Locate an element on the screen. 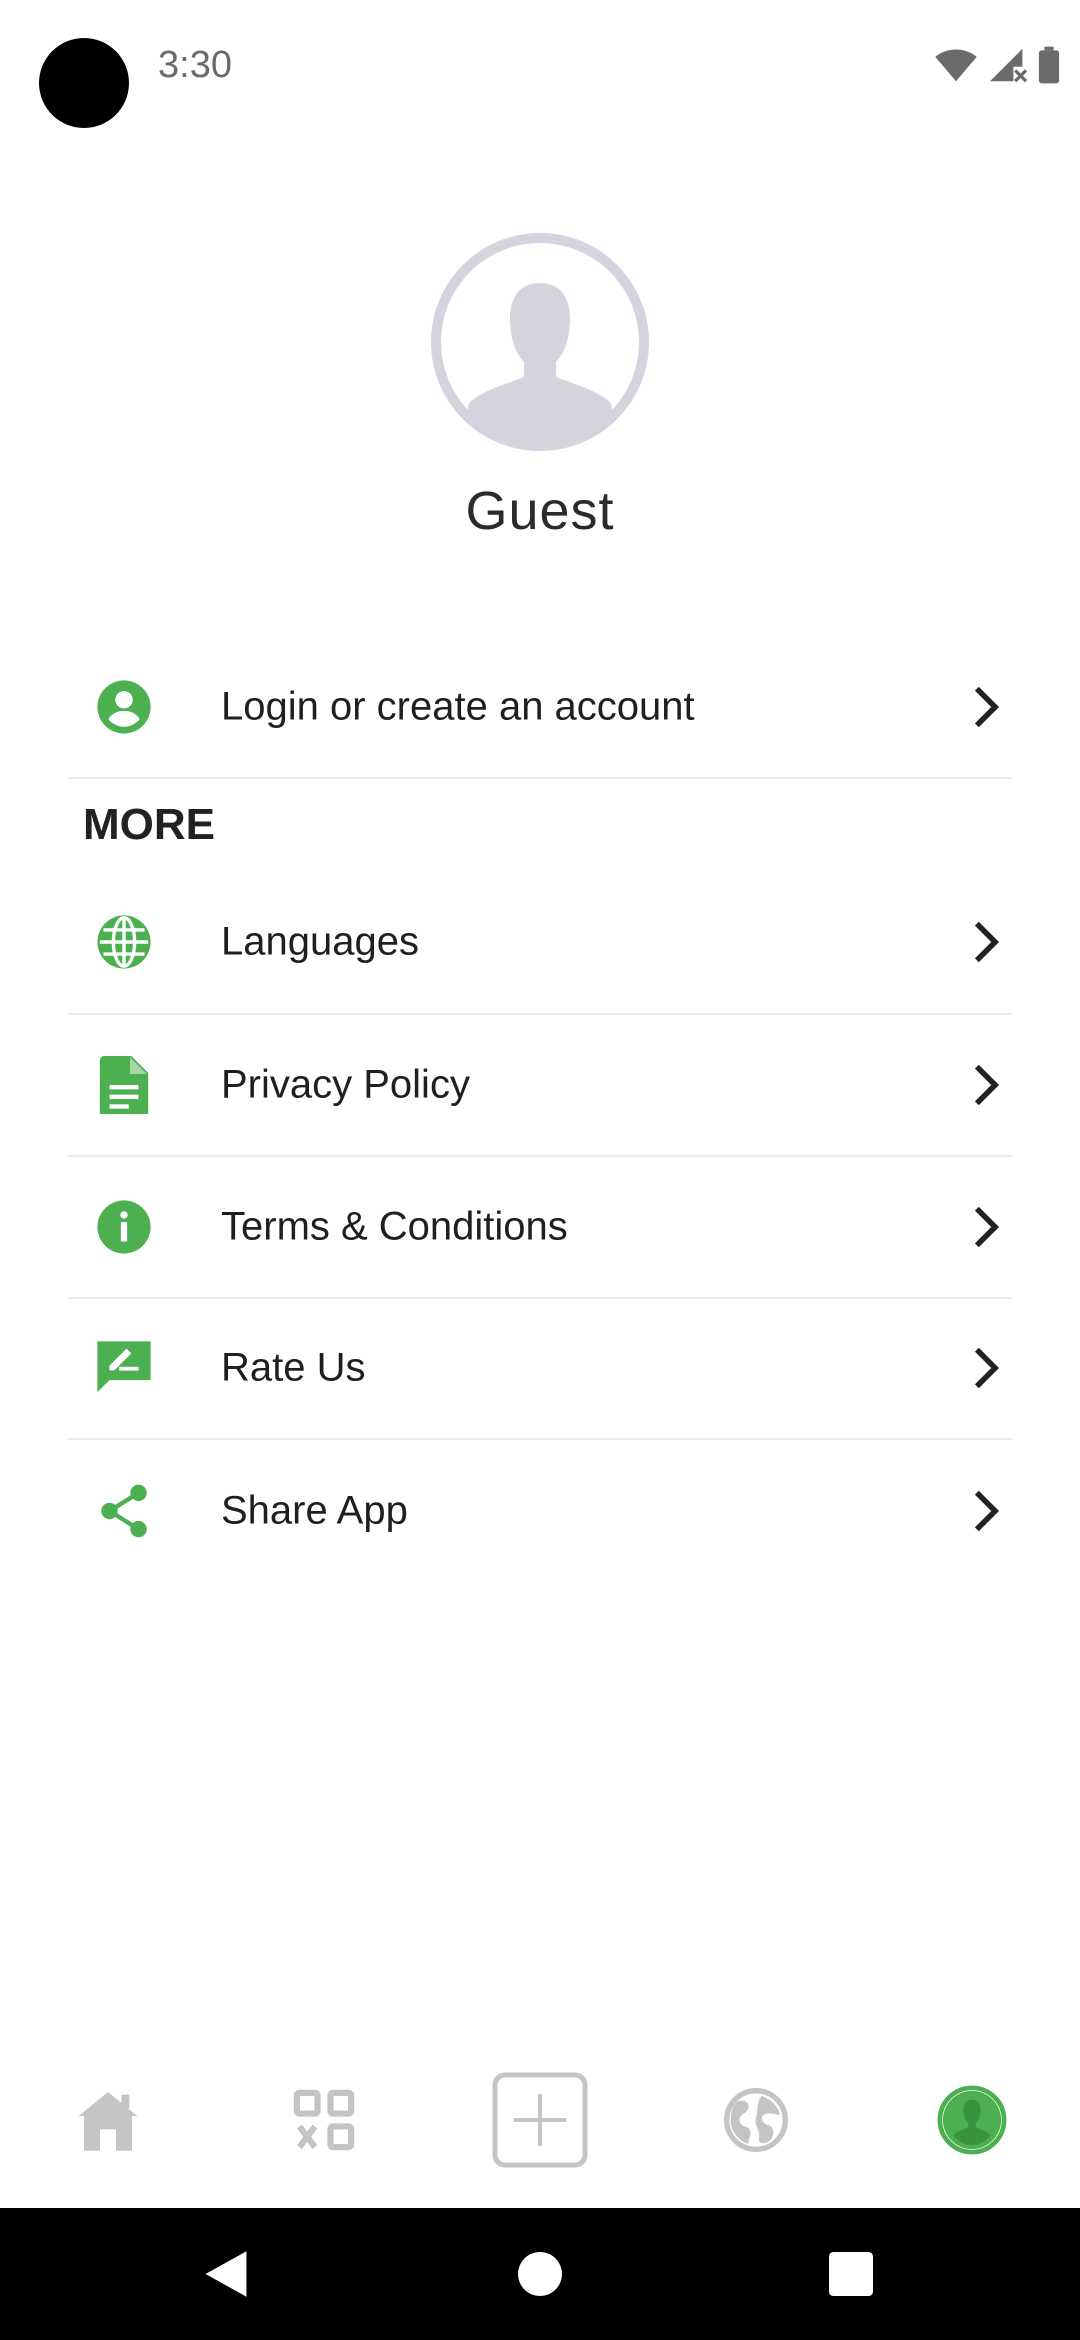  apps-grid-icon is located at coordinates (324, 2120).